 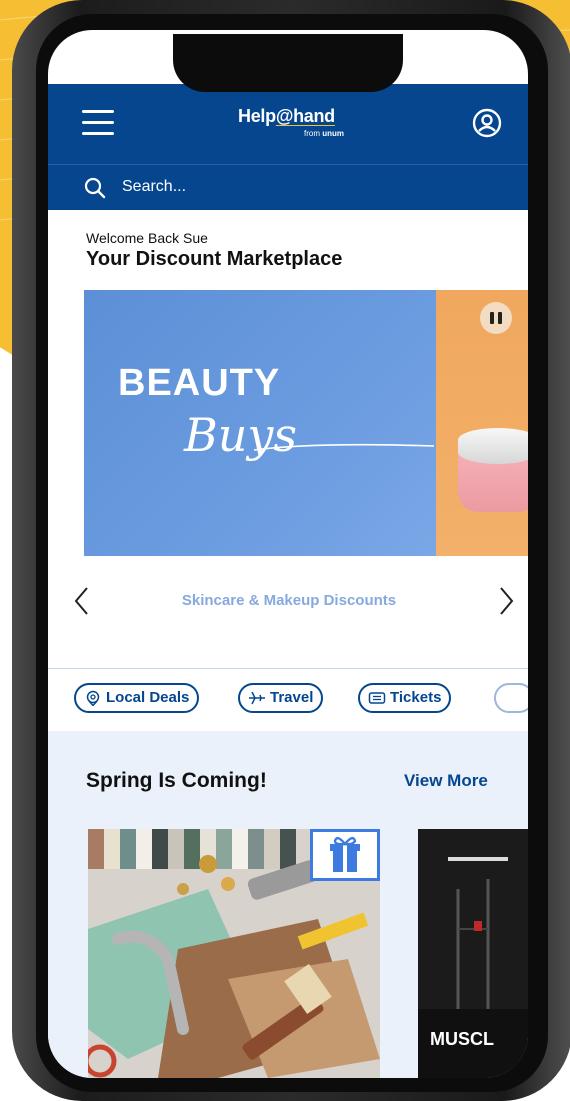 I want to click on welcome-greeting: Welcome Back Sue, so click(x=147, y=238).